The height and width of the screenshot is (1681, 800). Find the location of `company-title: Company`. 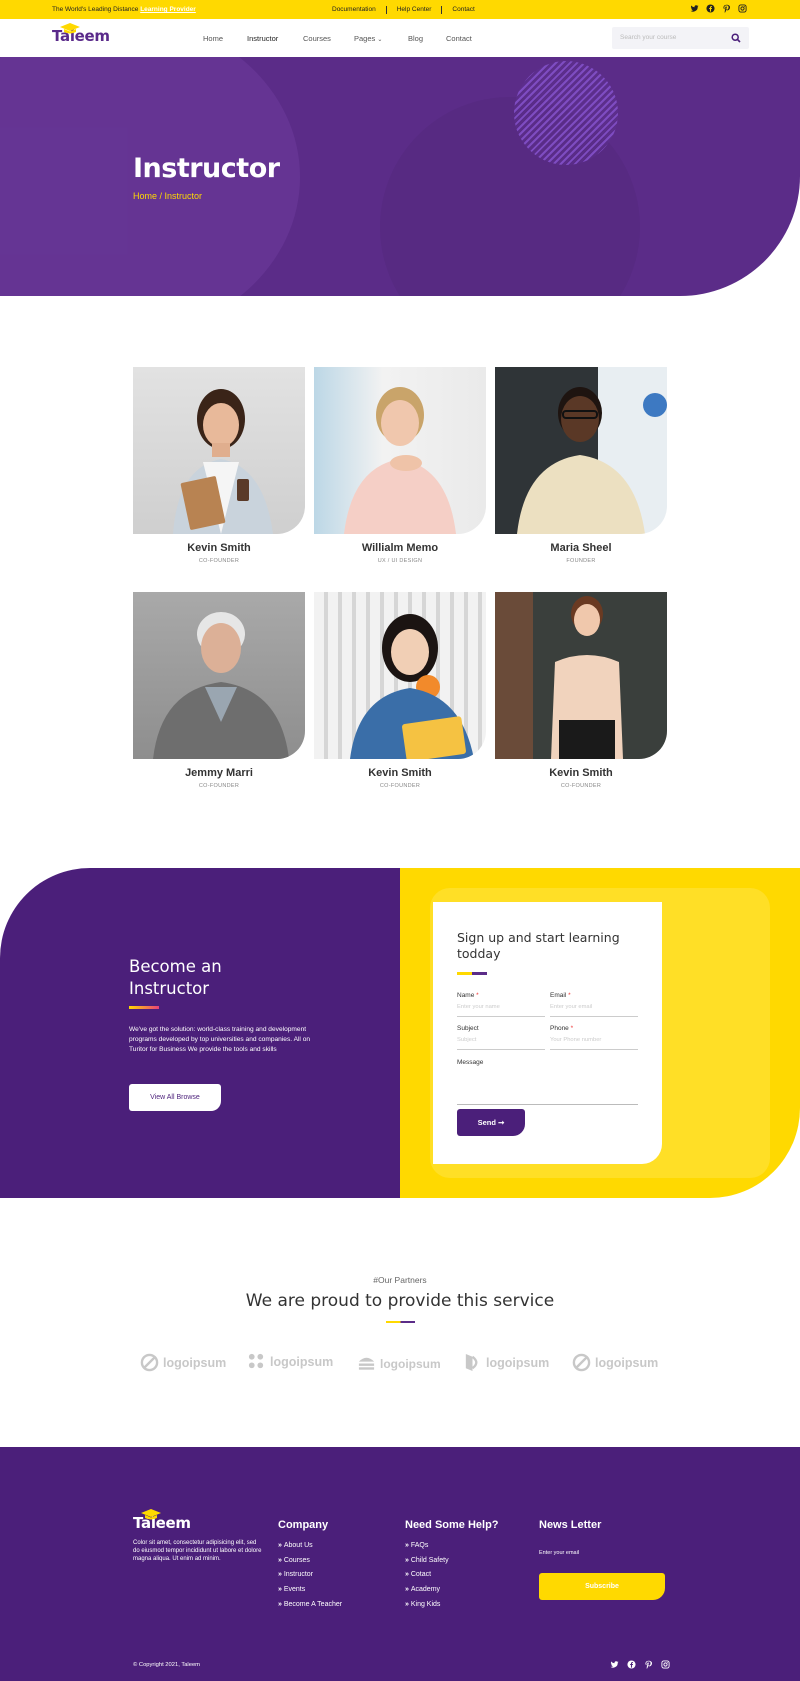

company-title: Company is located at coordinates (303, 1525).